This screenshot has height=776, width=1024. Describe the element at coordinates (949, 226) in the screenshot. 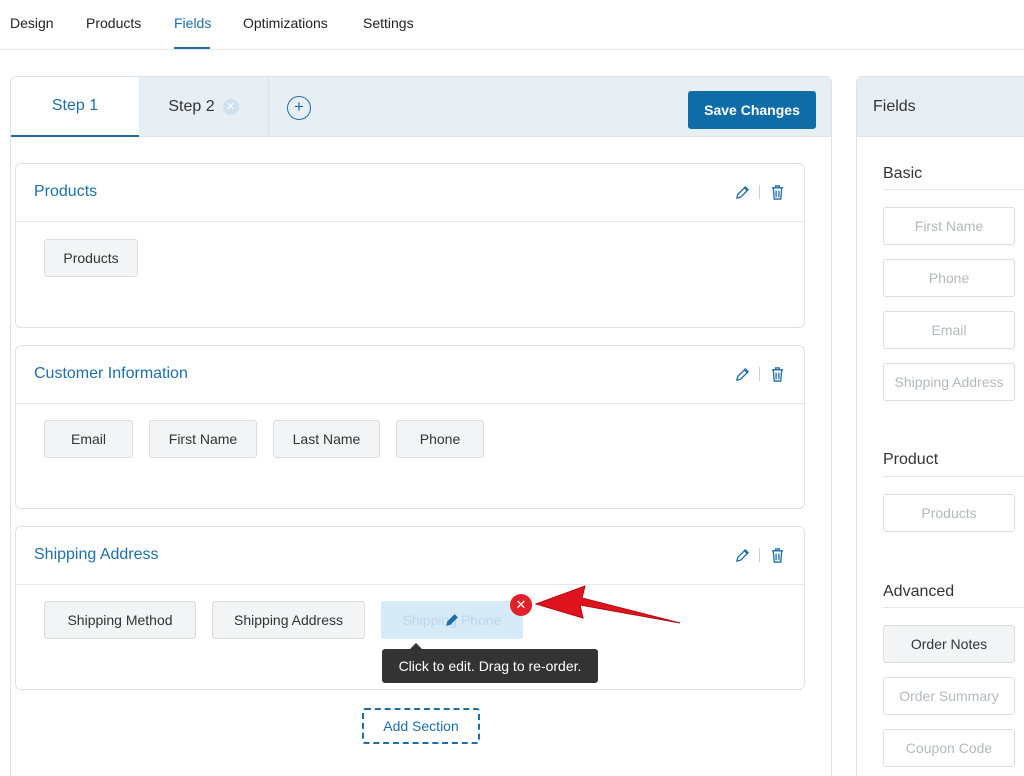

I see `field-item-first-name: First Name` at that location.